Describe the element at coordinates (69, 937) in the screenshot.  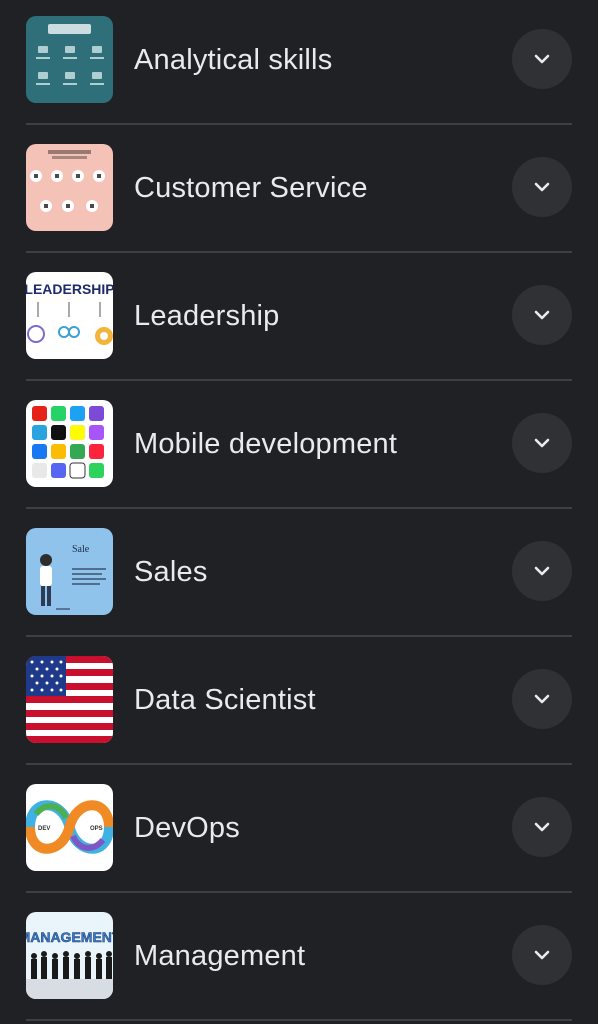
I see `svg-text: MANAGEMENT` at that location.